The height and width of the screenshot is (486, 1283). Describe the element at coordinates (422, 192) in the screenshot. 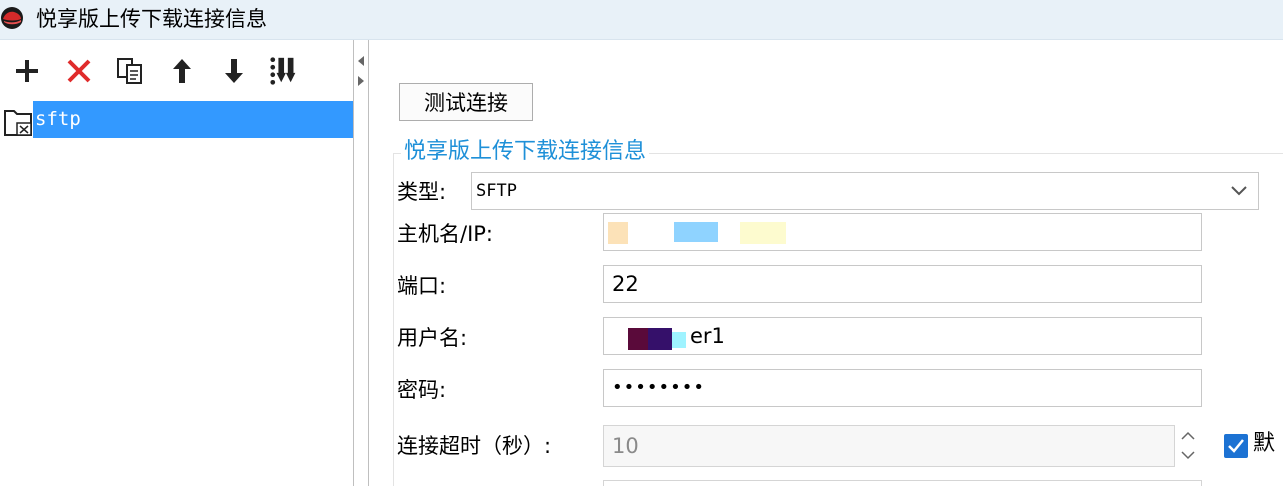

I see `type-label: 类型:` at that location.